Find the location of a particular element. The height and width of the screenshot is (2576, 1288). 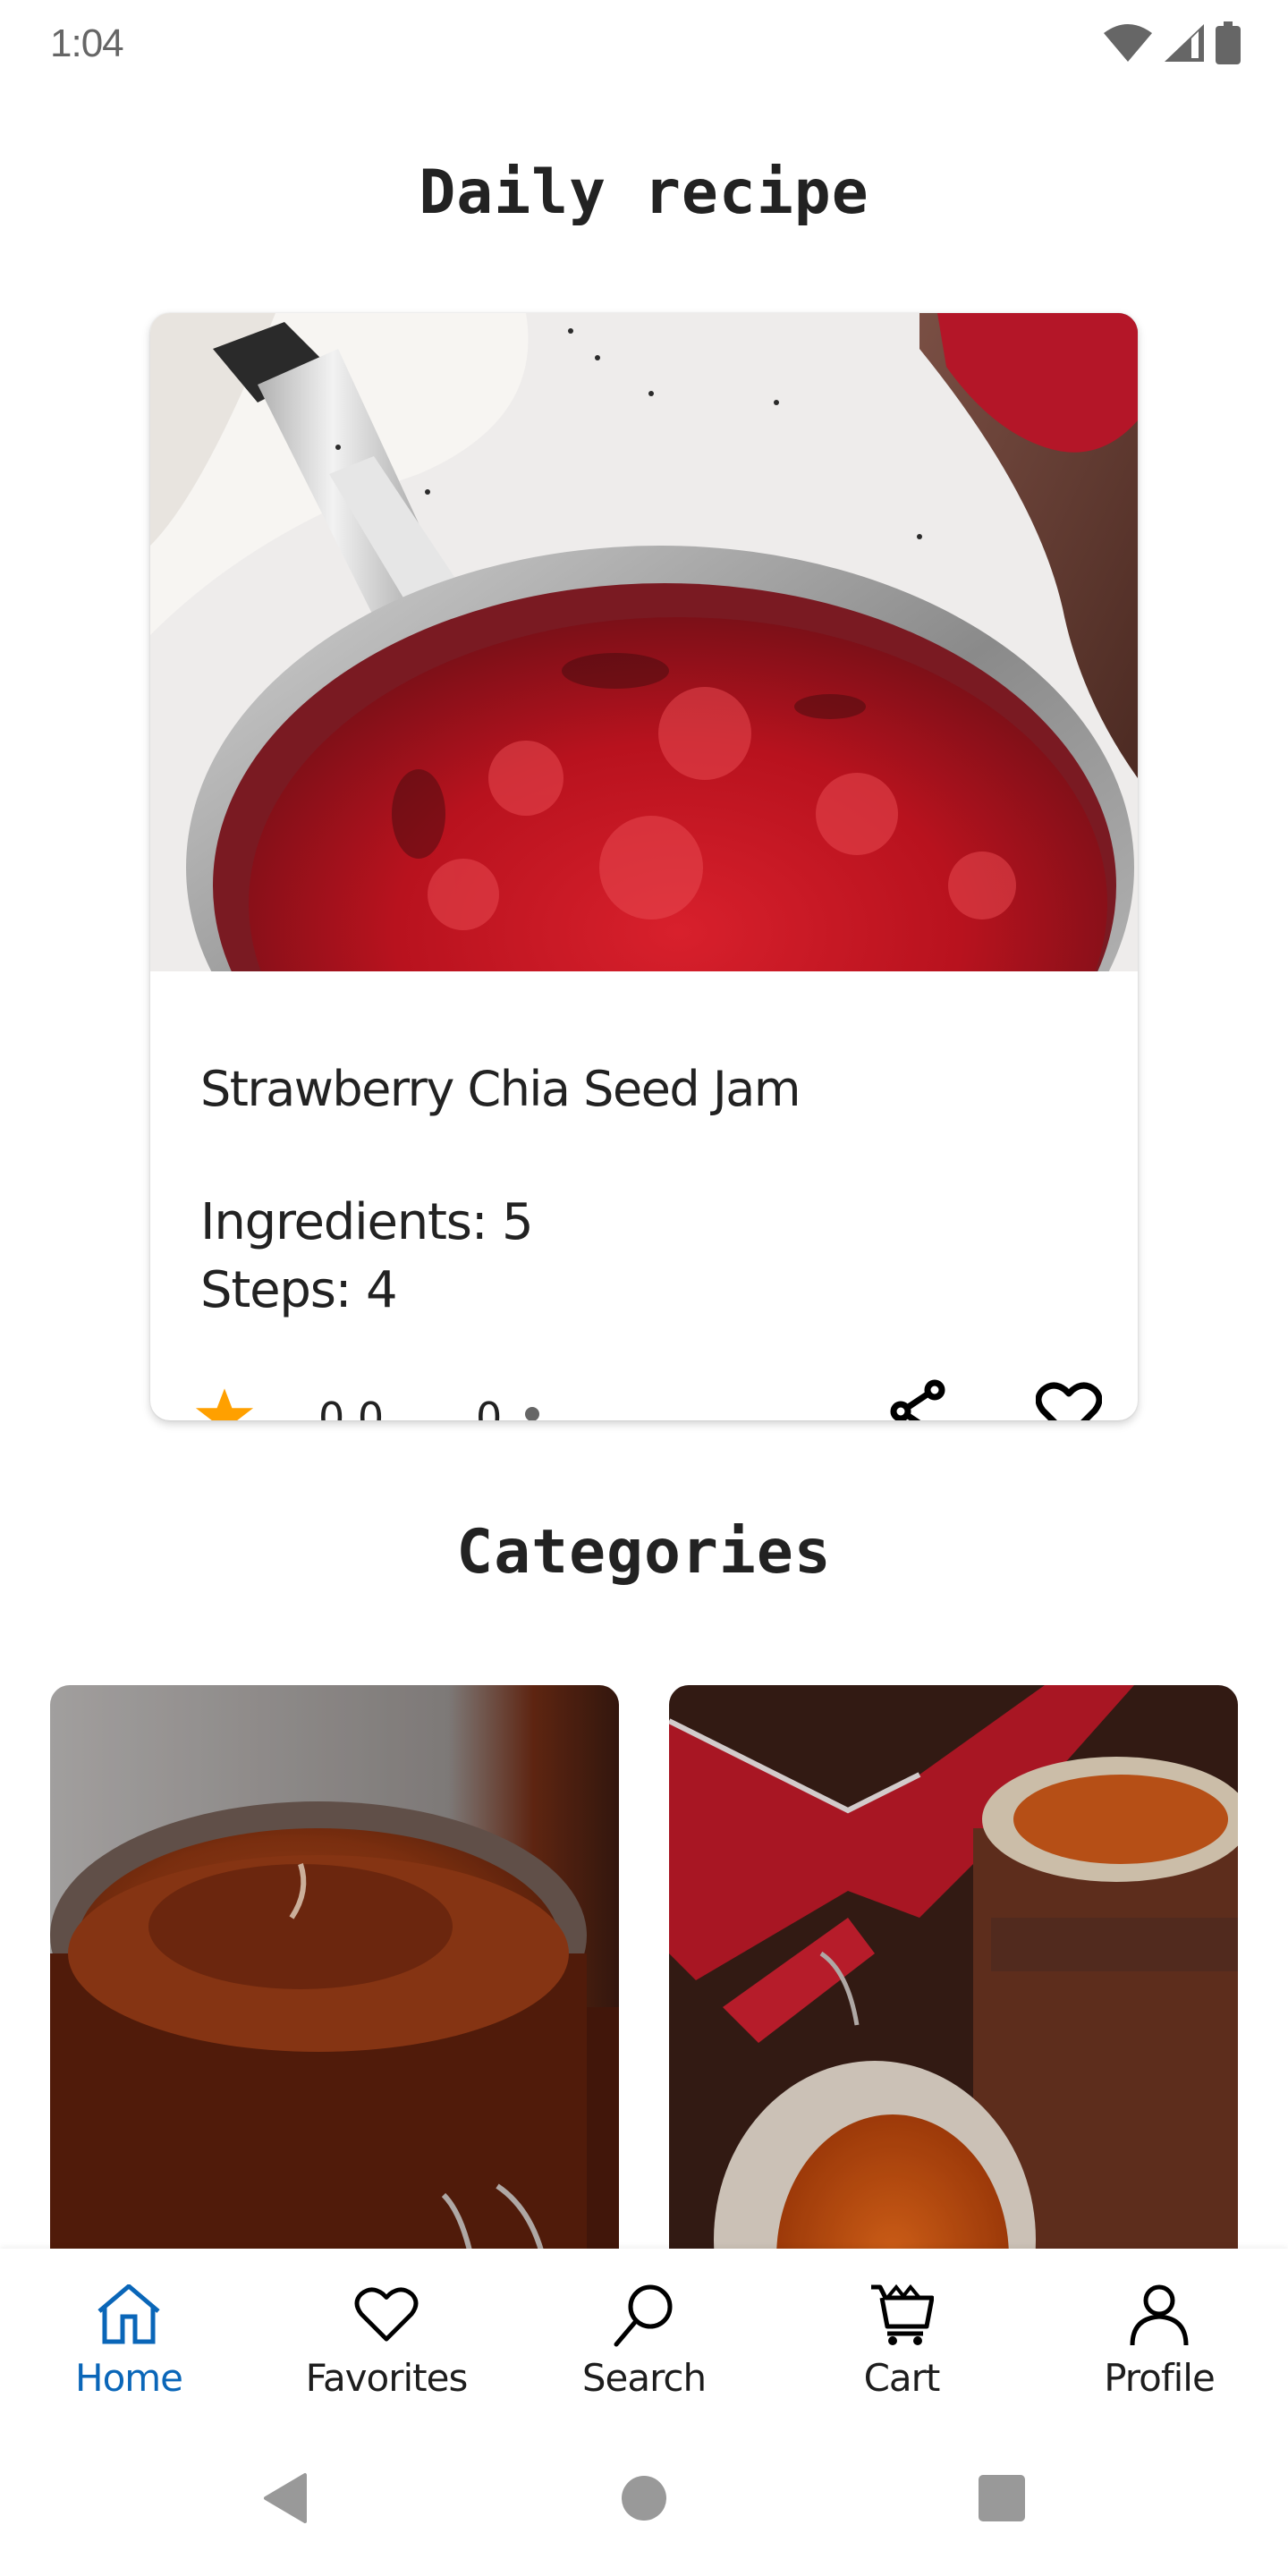

share-button is located at coordinates (919, 1397).